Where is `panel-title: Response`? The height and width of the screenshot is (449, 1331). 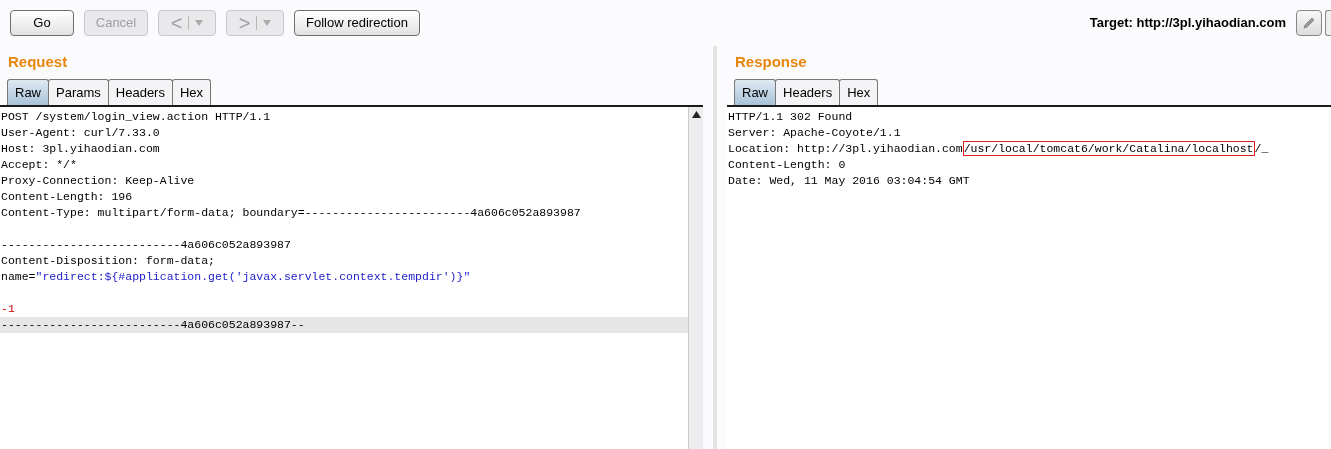 panel-title: Response is located at coordinates (770, 62).